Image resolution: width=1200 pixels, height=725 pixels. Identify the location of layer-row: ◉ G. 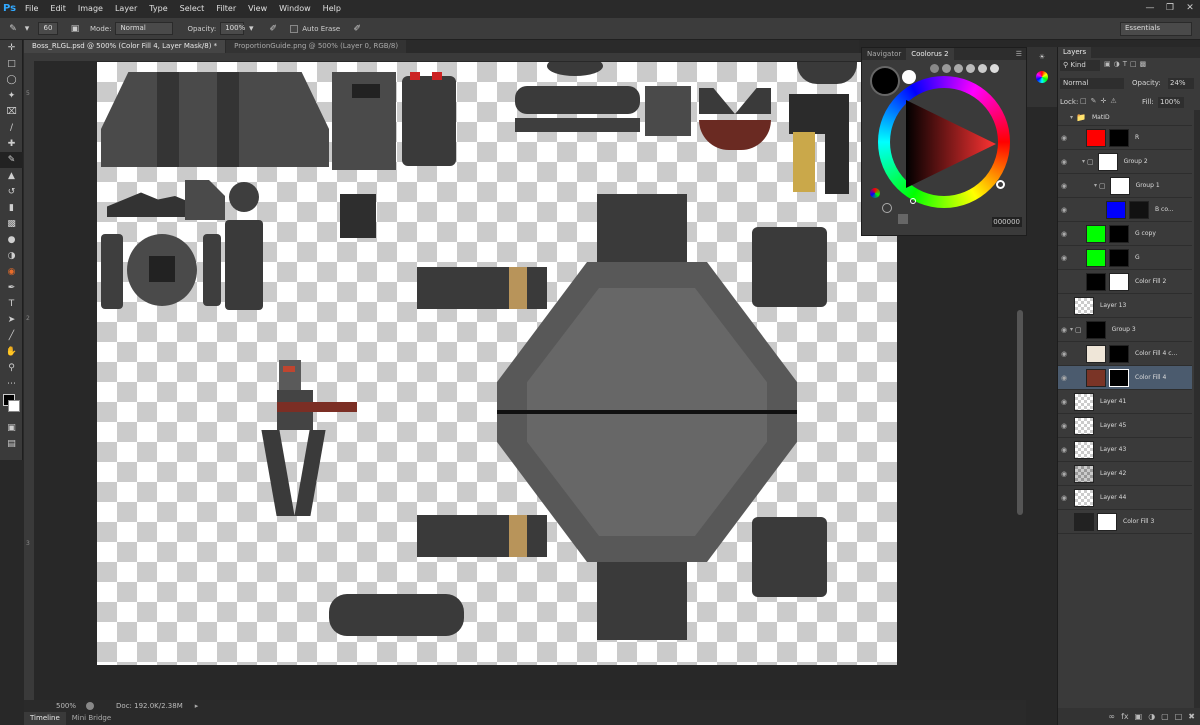
(1125, 258).